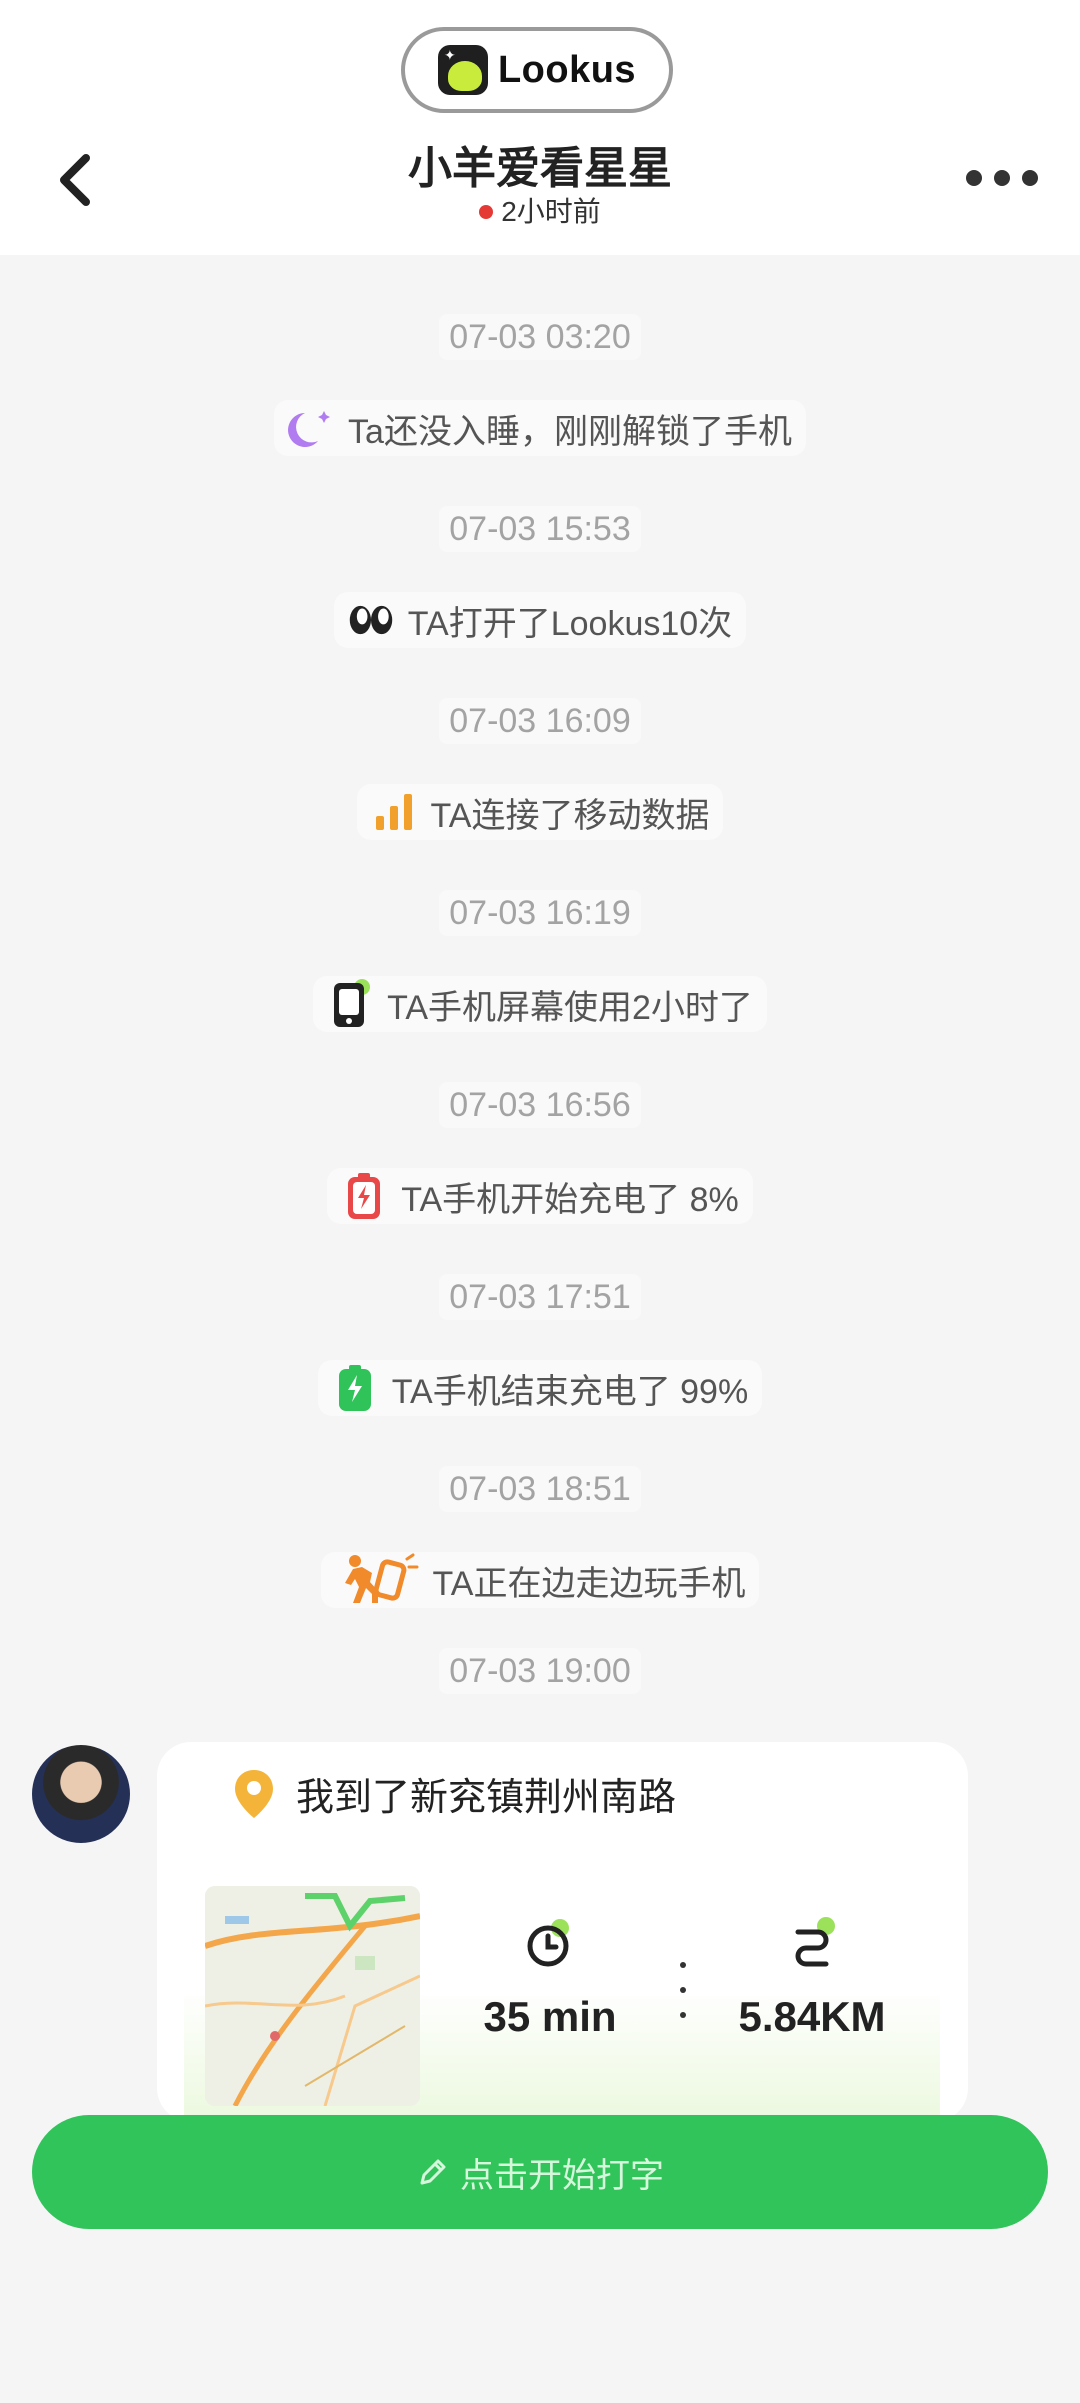 The height and width of the screenshot is (2403, 1080). Describe the element at coordinates (570, 815) in the screenshot. I see `event-text: TA连接了移动数据` at that location.